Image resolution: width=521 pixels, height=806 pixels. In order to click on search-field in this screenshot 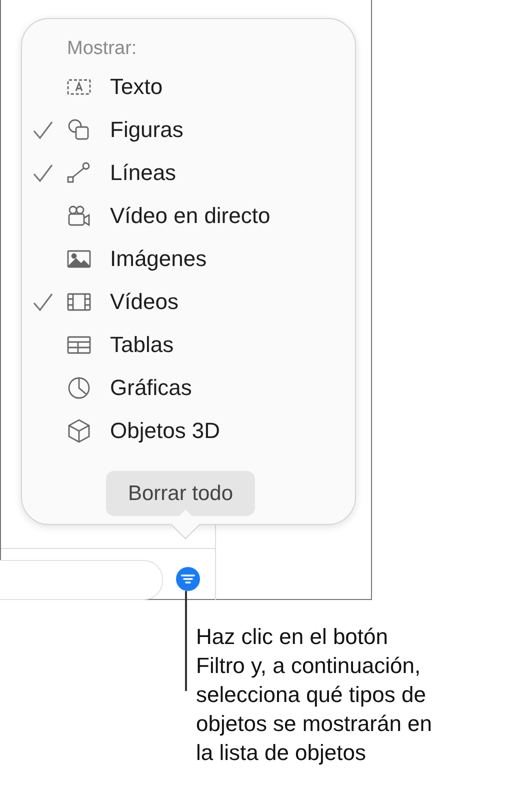, I will do `click(81, 580)`.